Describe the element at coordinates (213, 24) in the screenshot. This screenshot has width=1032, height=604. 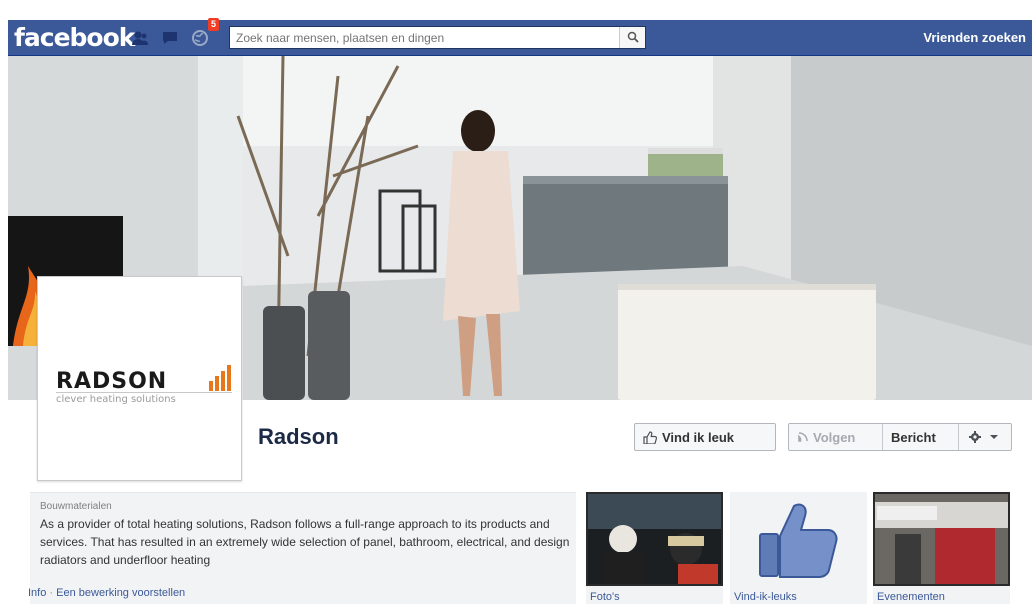
I see `notification-badge: 5` at that location.